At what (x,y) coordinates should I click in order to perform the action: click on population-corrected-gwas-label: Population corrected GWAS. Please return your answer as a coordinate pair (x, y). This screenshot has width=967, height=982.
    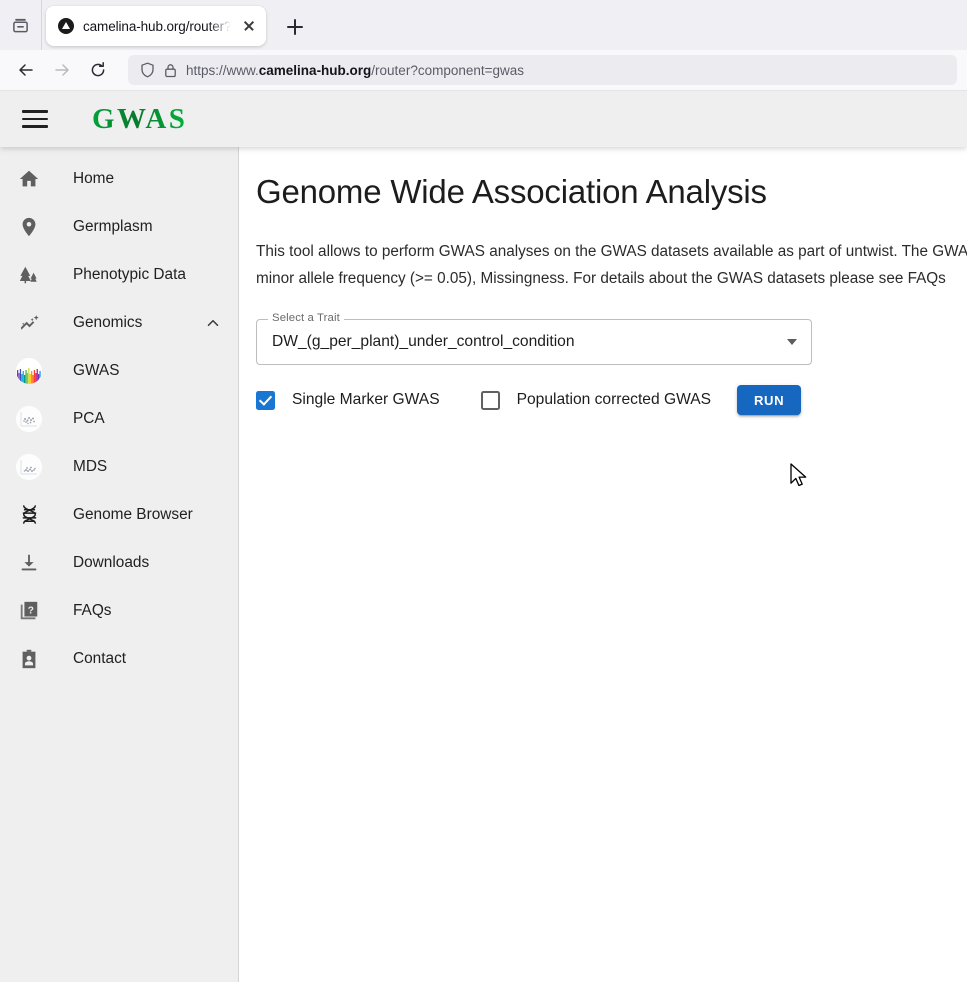
    Looking at the image, I should click on (614, 399).